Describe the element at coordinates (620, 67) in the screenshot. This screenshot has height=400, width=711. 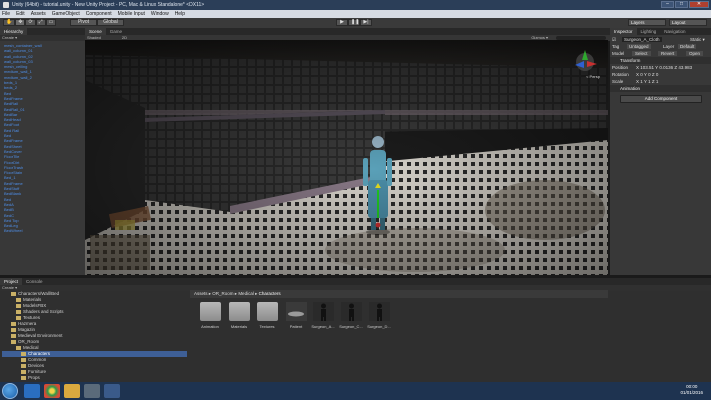
I see `position-label: Position` at that location.